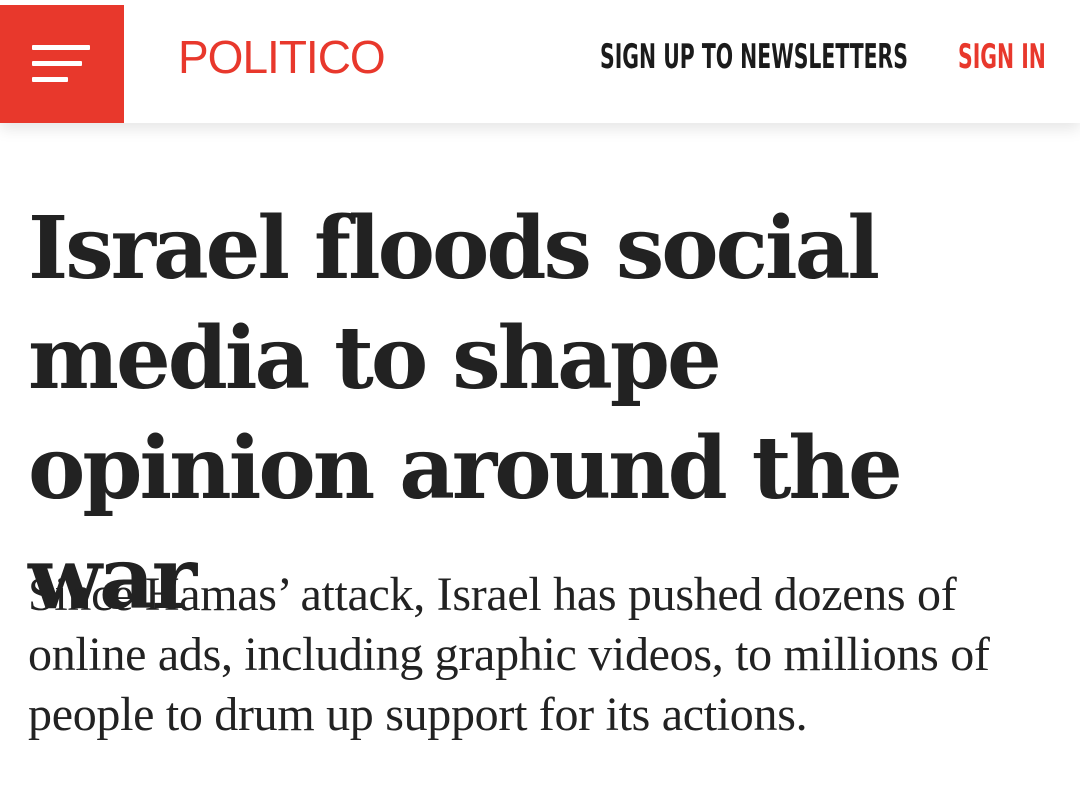 This screenshot has width=1080, height=798. What do you see at coordinates (62, 64) in the screenshot?
I see `menu-button` at bounding box center [62, 64].